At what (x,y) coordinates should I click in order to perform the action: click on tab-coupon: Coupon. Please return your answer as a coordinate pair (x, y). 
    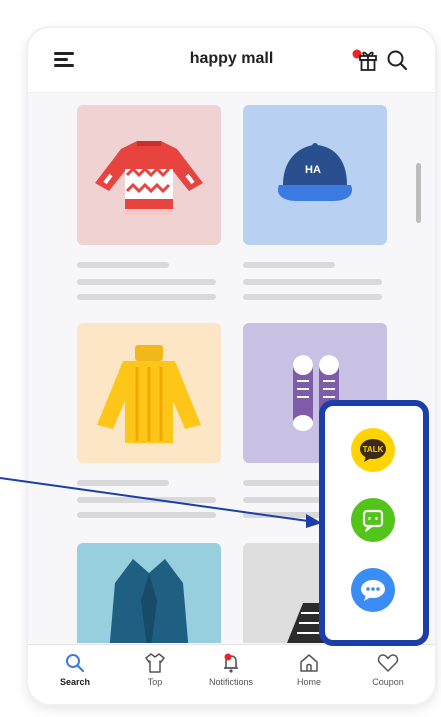
    Looking at the image, I should click on (388, 677).